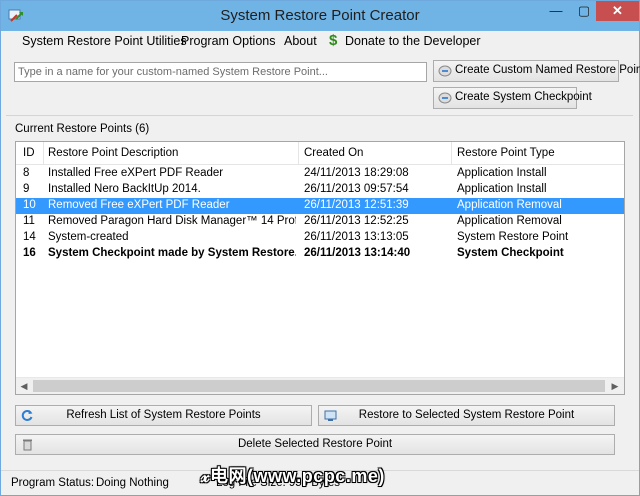  What do you see at coordinates (617, 11) in the screenshot?
I see `close-button: ✕` at bounding box center [617, 11].